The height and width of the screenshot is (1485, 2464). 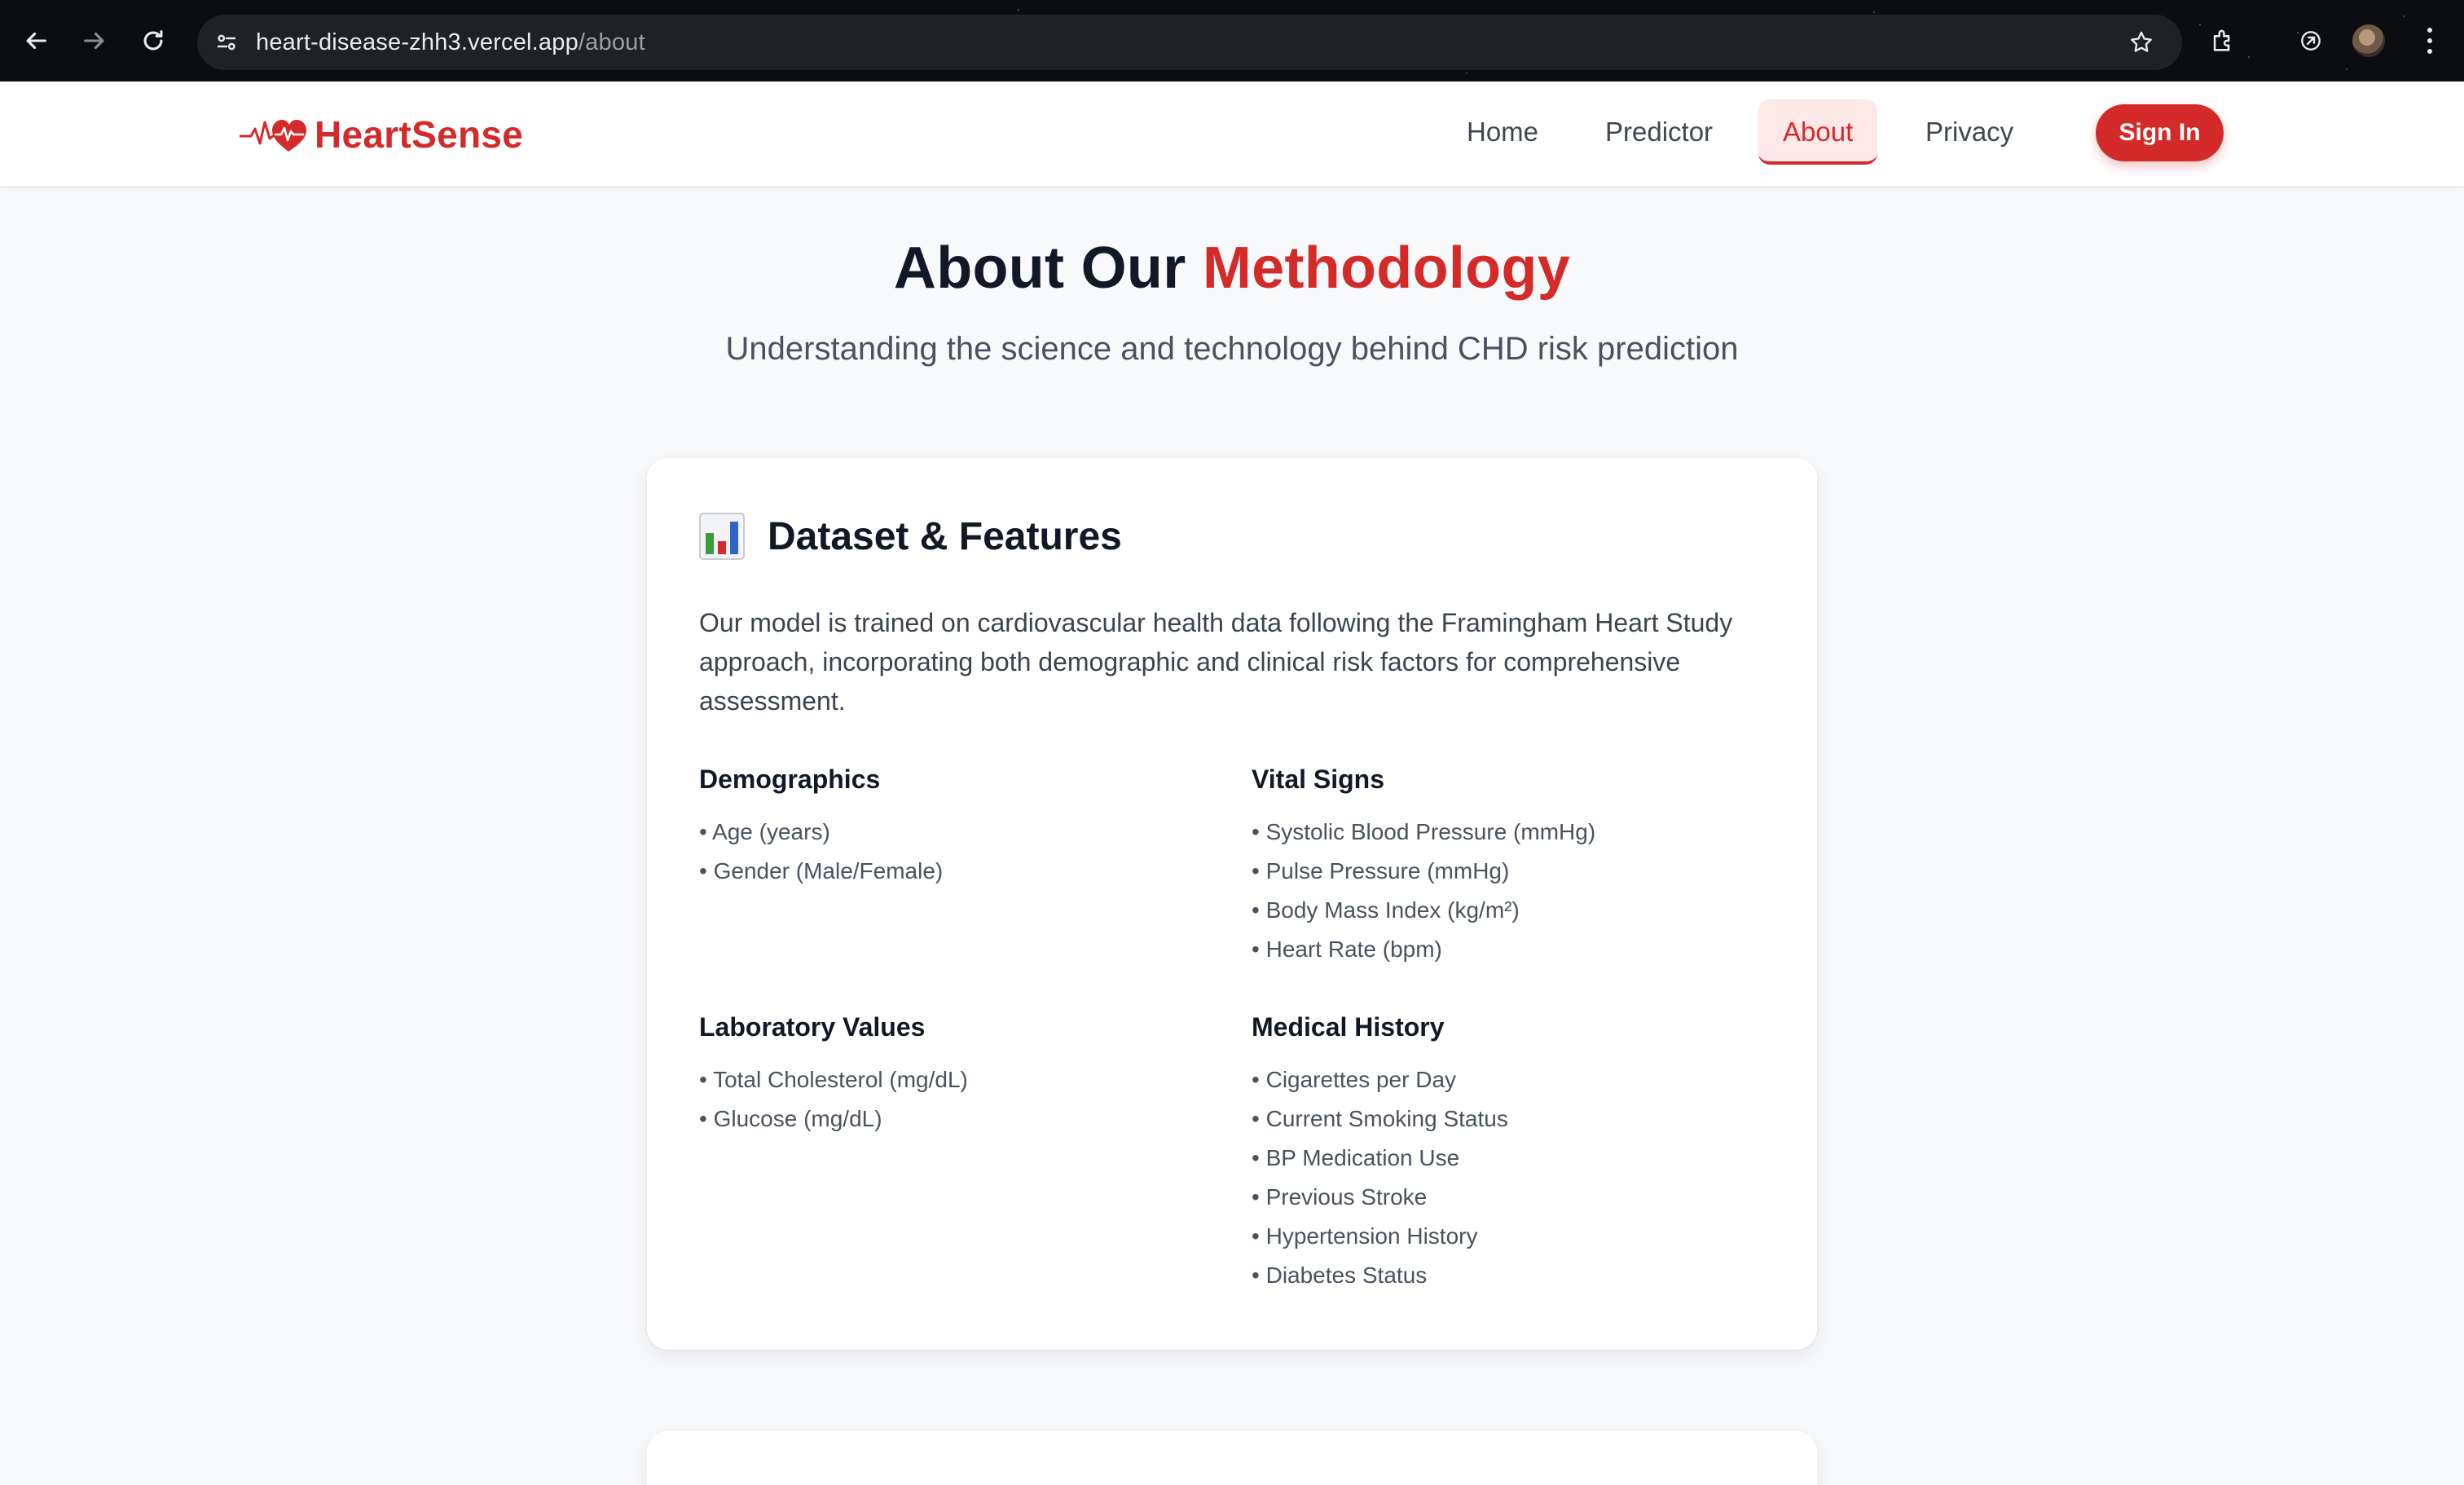 What do you see at coordinates (94, 41) in the screenshot?
I see `forward-arrow-icon` at bounding box center [94, 41].